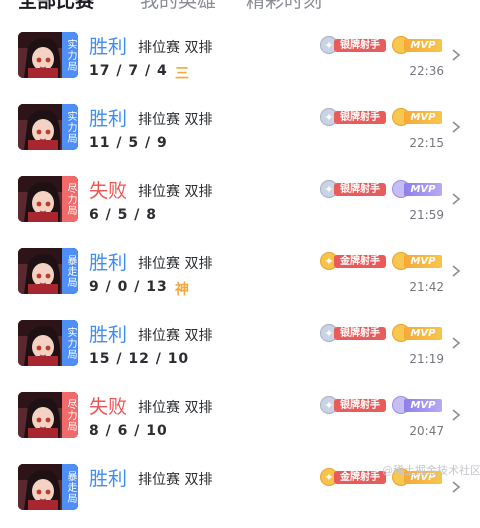  Describe the element at coordinates (426, 215) in the screenshot. I see `match-time: 21:59` at that location.